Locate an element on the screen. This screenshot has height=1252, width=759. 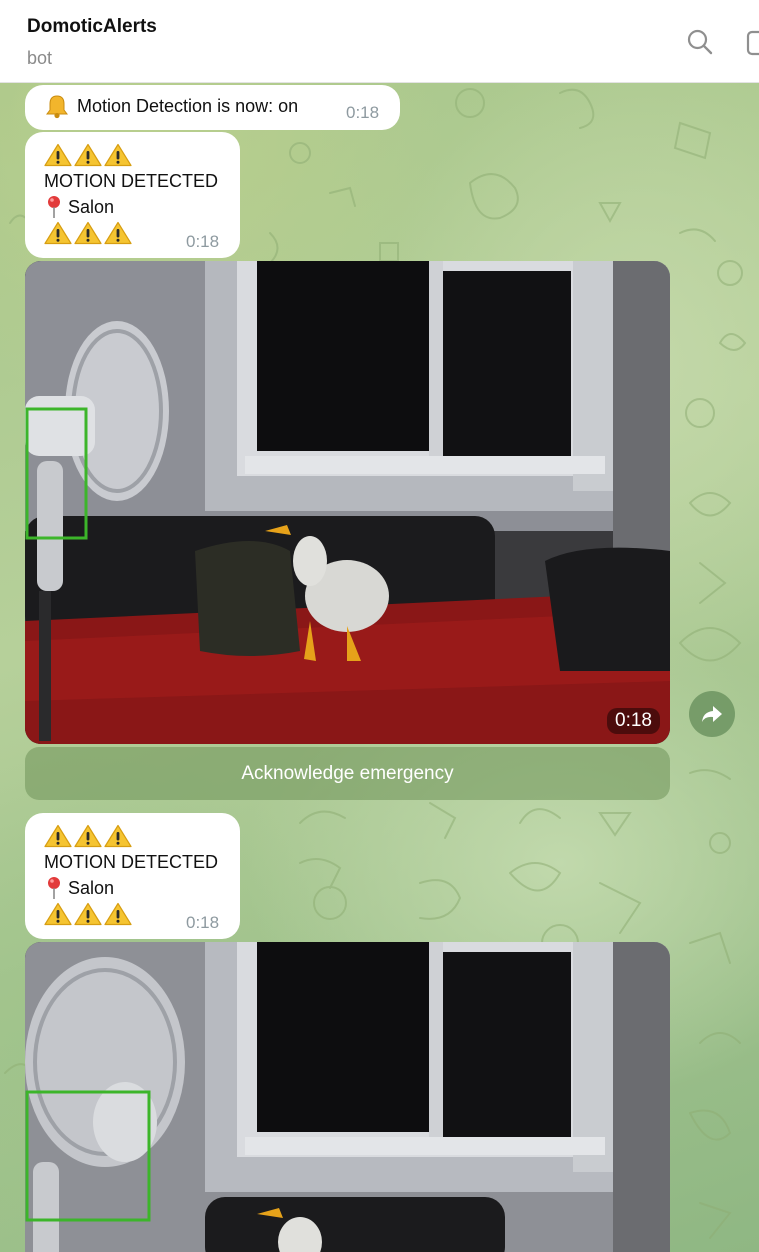
chat-header: DomoticAlerts bot is located at coordinates (379, 41).